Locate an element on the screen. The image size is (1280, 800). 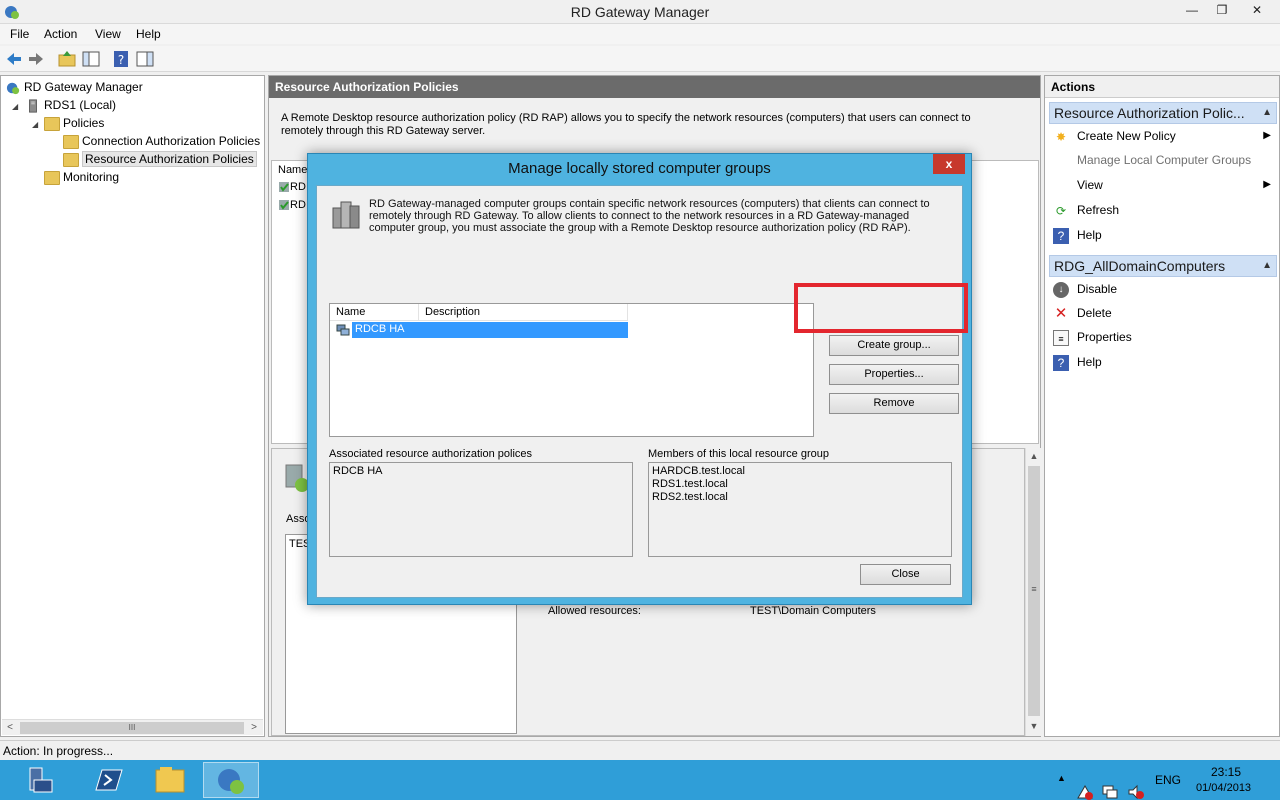
action-properties: ≡ Properties is located at coordinates (1164, 337).